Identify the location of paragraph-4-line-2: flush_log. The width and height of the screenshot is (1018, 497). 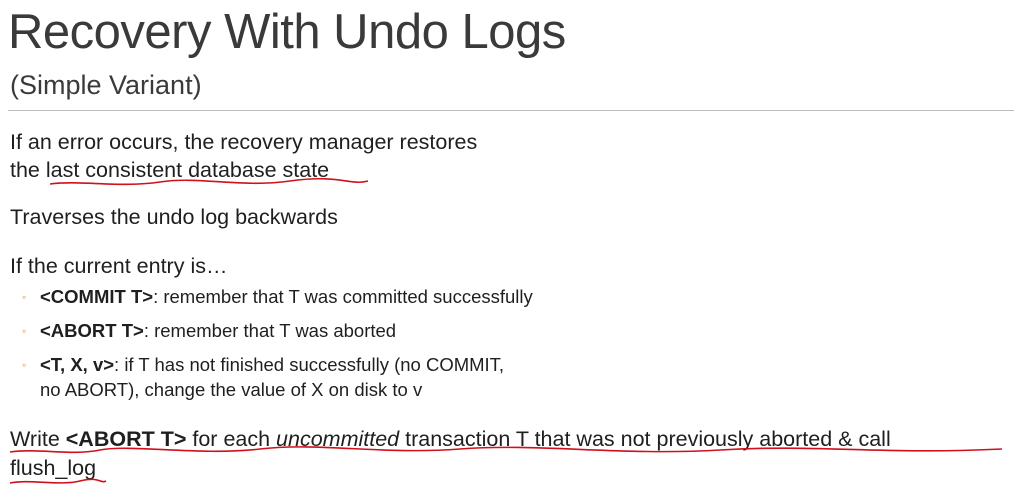
(53, 468).